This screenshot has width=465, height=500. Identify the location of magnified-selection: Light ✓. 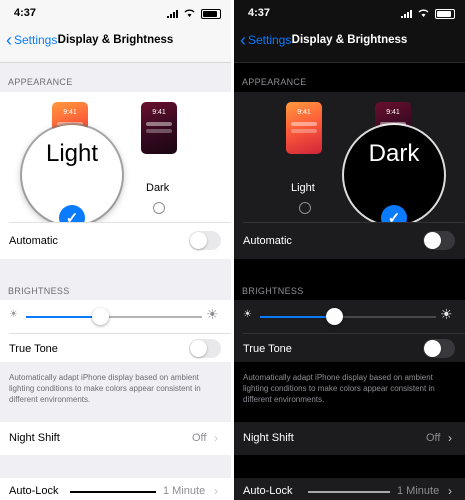
(72, 178).